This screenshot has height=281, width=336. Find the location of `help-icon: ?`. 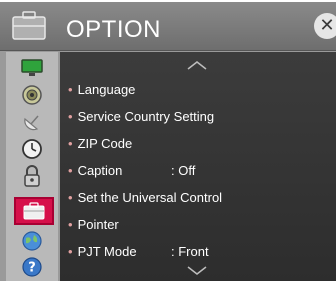

help-icon: ? is located at coordinates (32, 267).